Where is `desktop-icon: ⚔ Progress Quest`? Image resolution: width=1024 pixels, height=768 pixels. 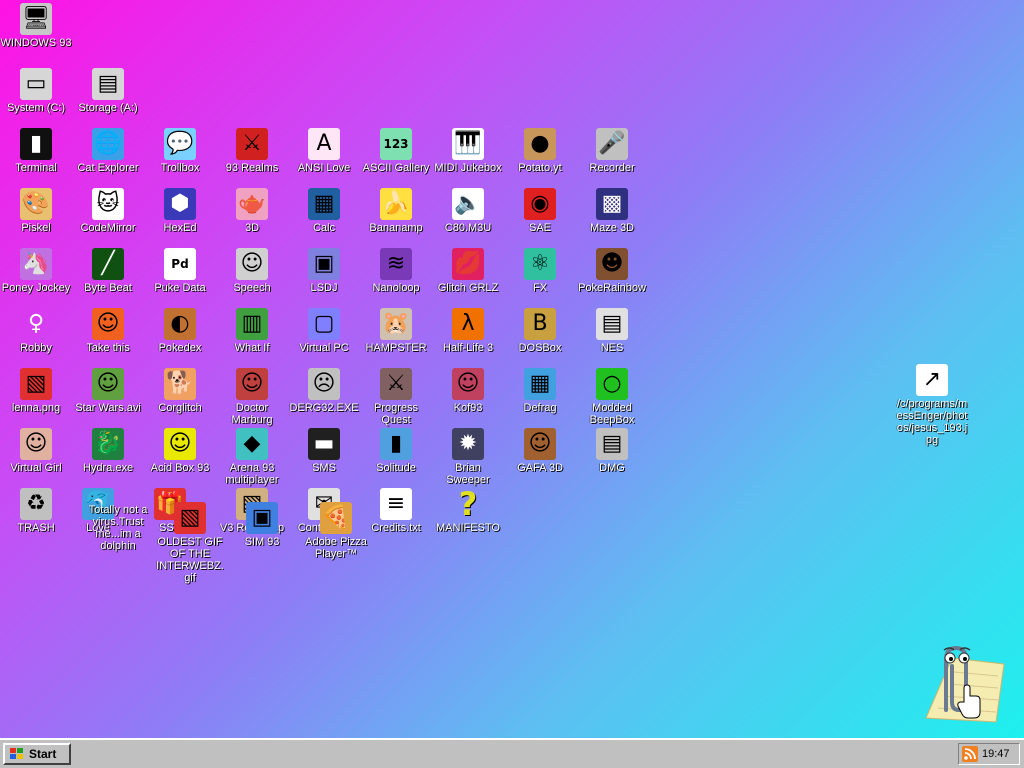 desktop-icon: ⚔ Progress Quest is located at coordinates (396, 397).